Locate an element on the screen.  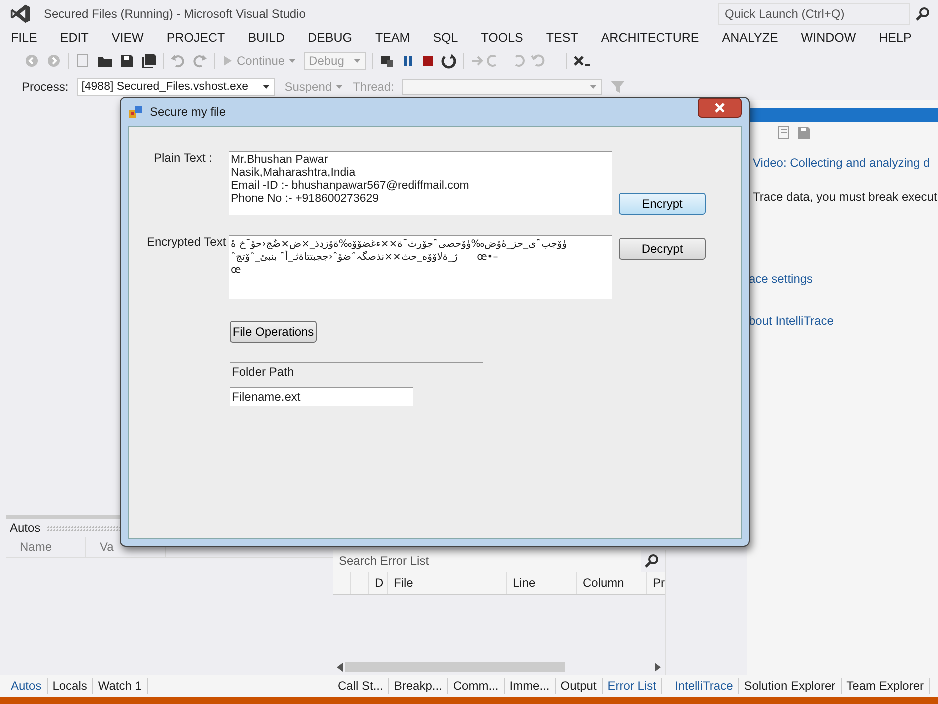
intellitrace-text: Trace data, you must break execut is located at coordinates (845, 197).